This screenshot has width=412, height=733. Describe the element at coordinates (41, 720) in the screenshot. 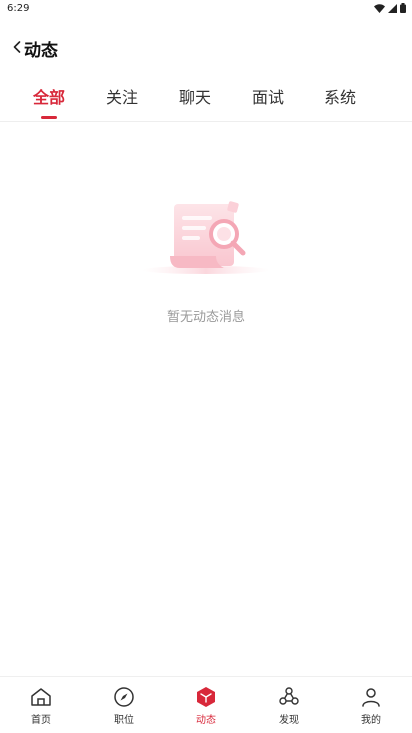

I see `nav-label: 首页` at that location.